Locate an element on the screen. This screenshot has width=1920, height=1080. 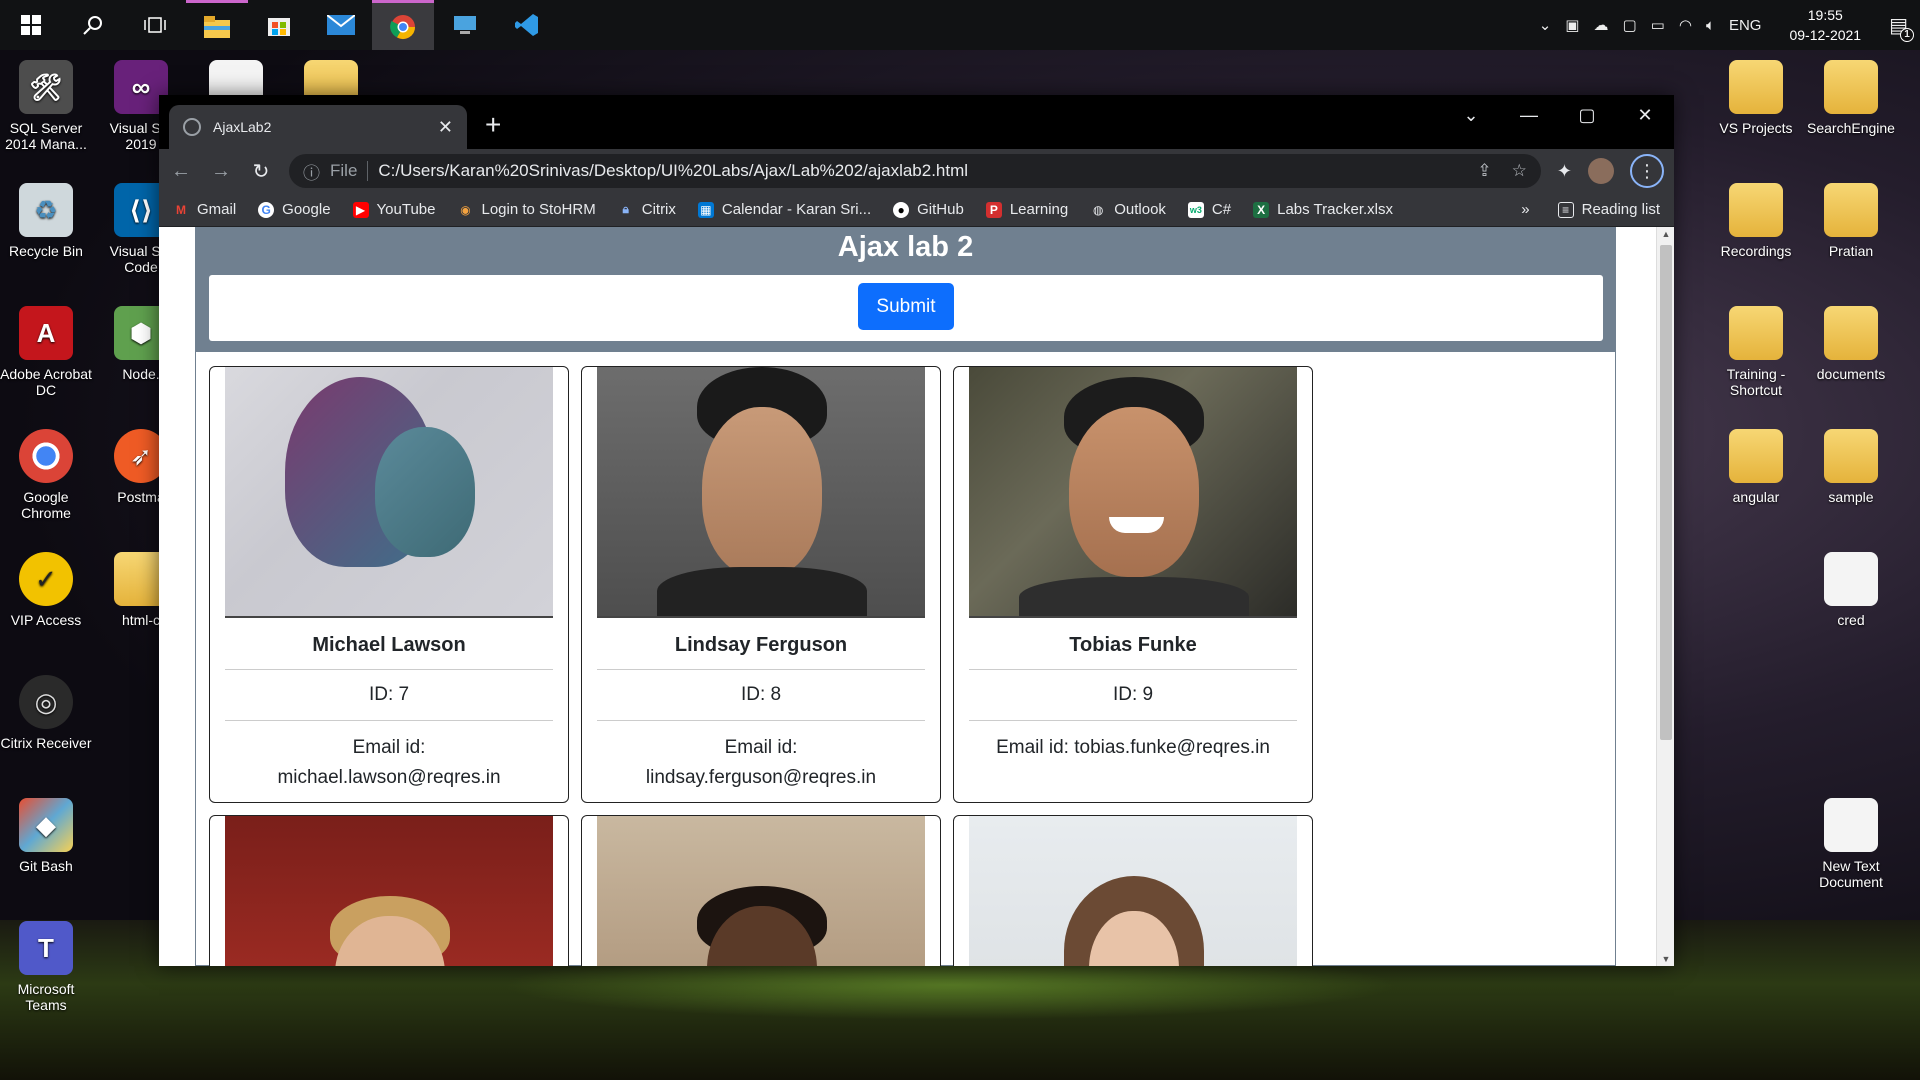
display-icon: ▢ is located at coordinates (1629, 25).